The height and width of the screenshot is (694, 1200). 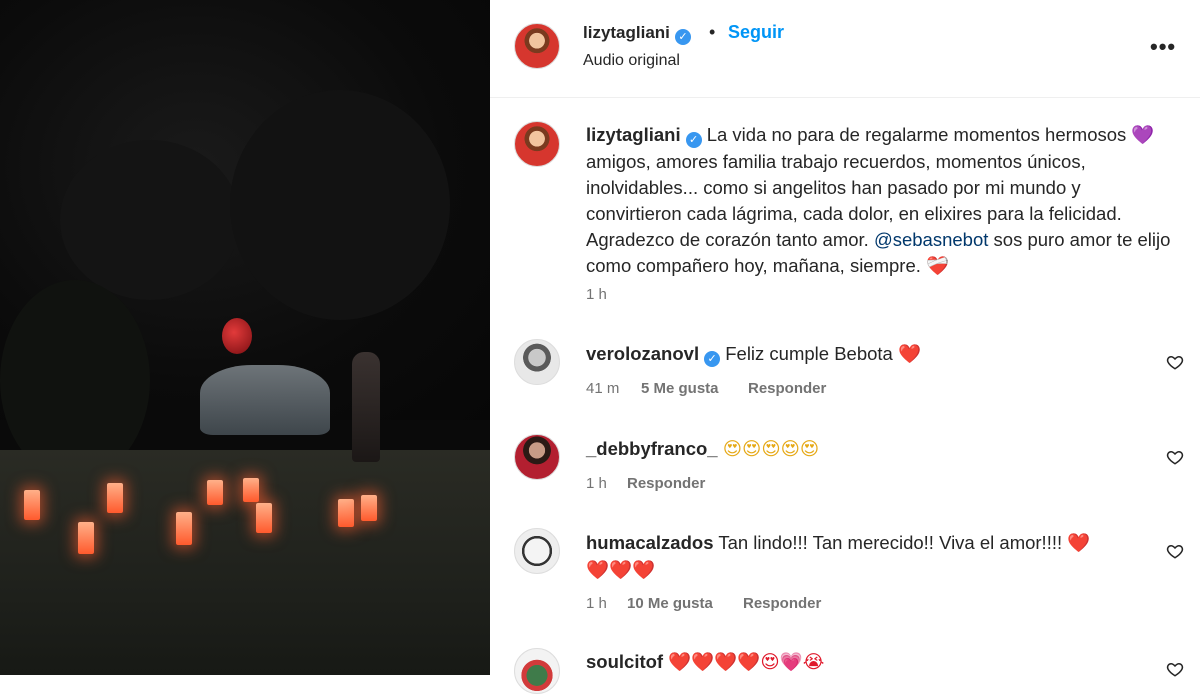 What do you see at coordinates (624, 661) in the screenshot?
I see `comment-username: soulcitof` at bounding box center [624, 661].